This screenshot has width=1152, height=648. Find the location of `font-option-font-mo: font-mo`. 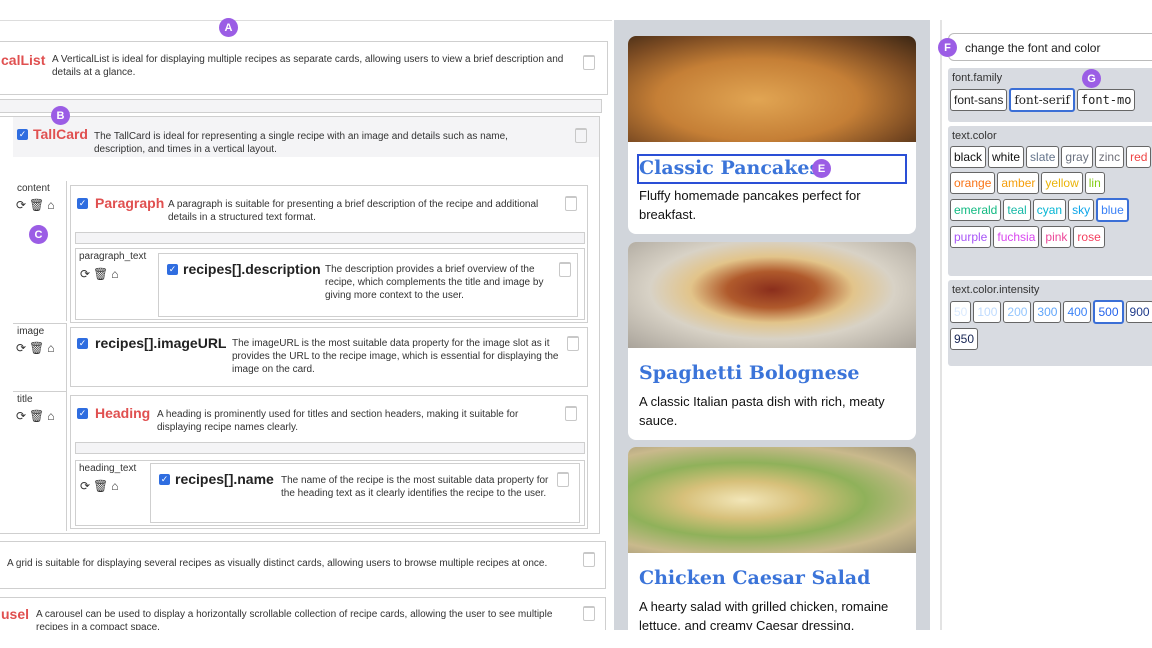

font-option-font-mo: font-mo is located at coordinates (1106, 100).